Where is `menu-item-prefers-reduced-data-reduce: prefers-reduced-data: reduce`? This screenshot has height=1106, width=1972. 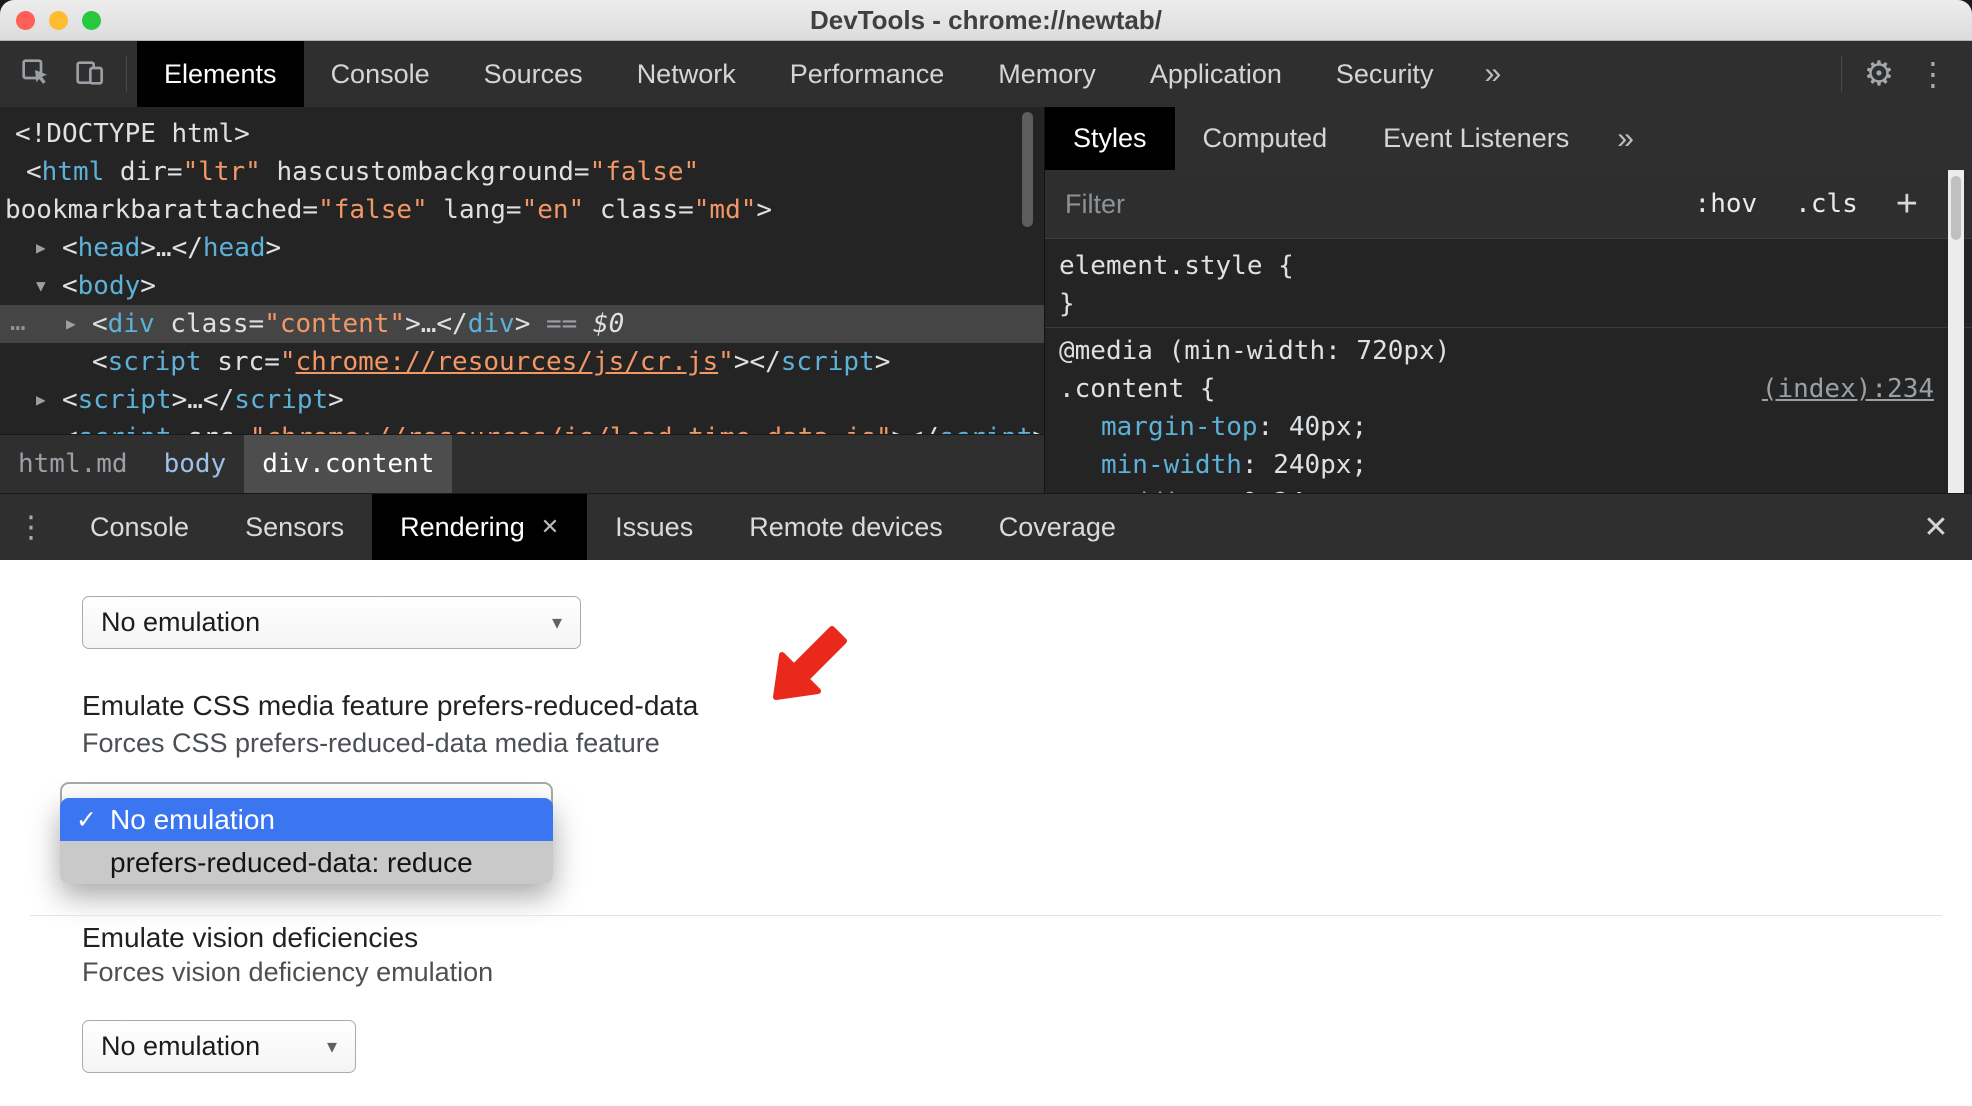 menu-item-prefers-reduced-data-reduce: prefers-reduced-data: reduce is located at coordinates (306, 862).